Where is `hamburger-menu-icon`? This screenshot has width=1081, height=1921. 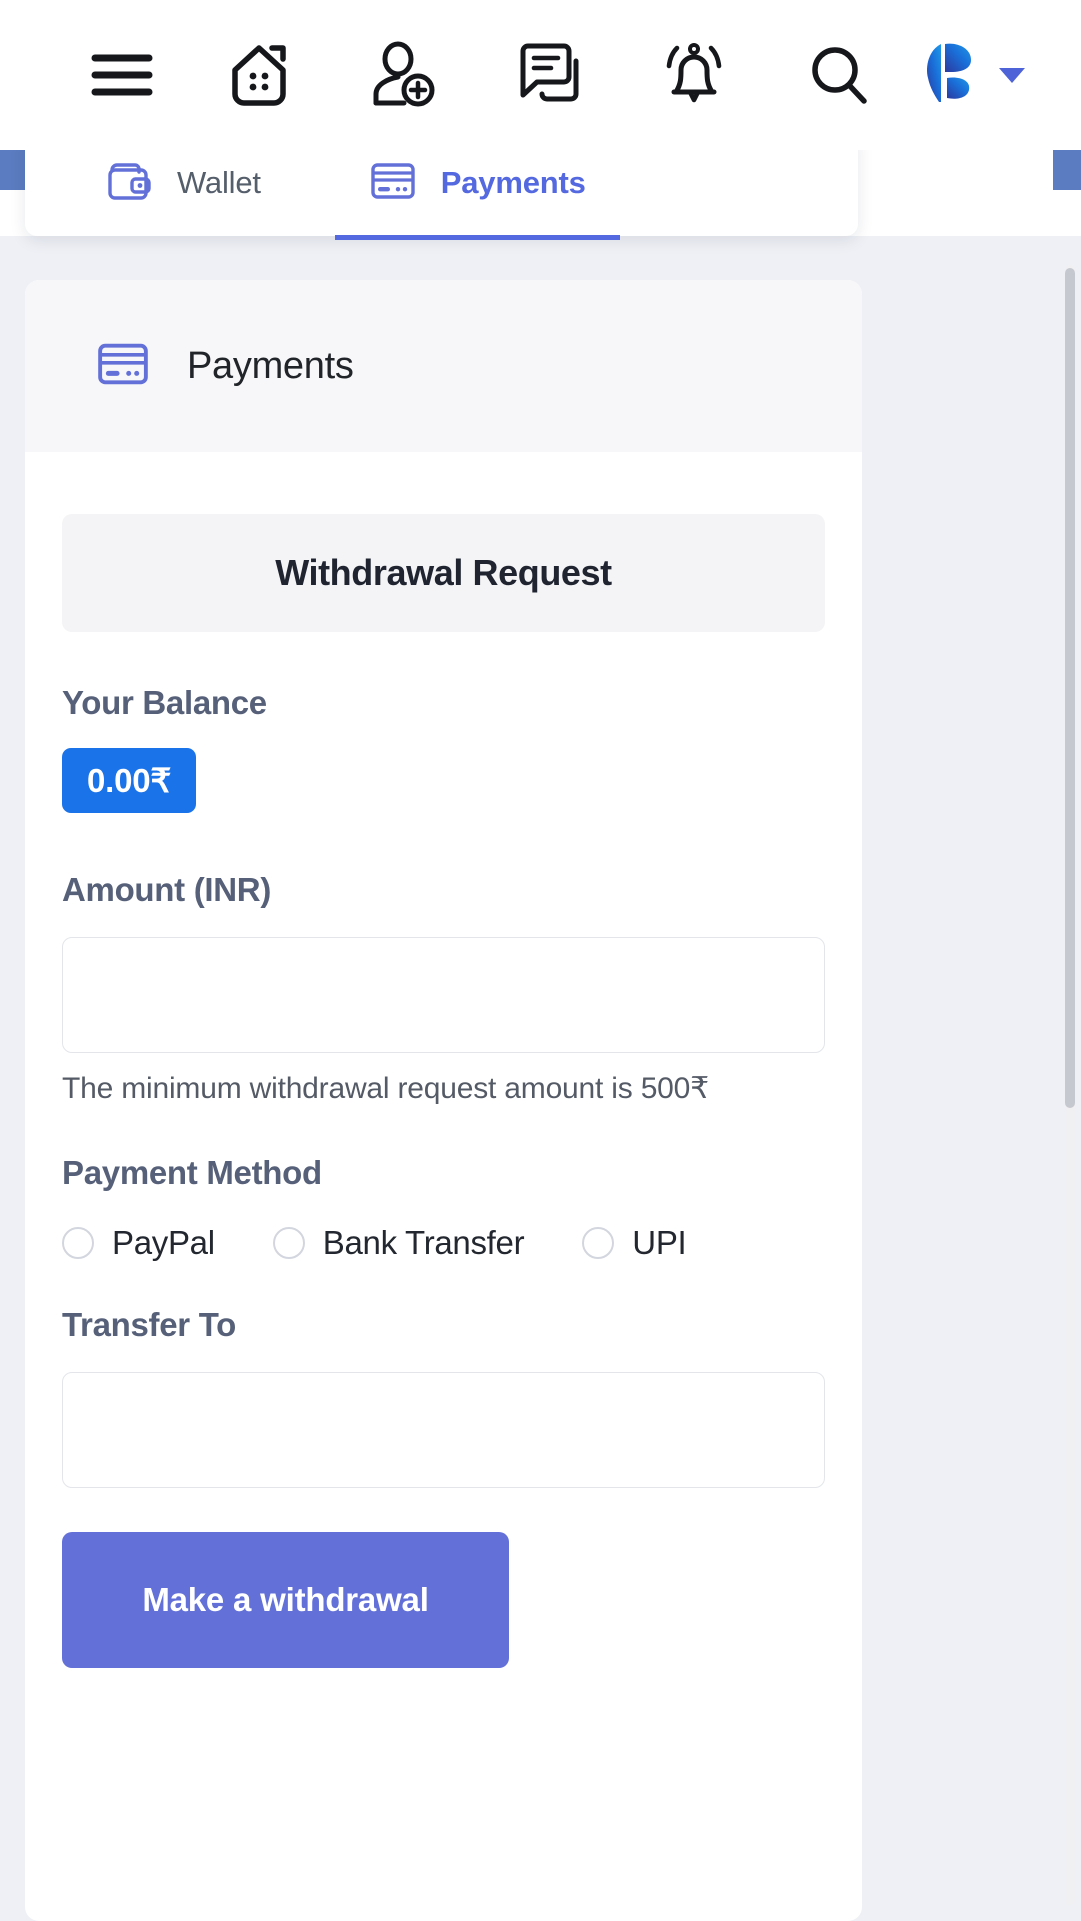
hamburger-menu-icon is located at coordinates (122, 75).